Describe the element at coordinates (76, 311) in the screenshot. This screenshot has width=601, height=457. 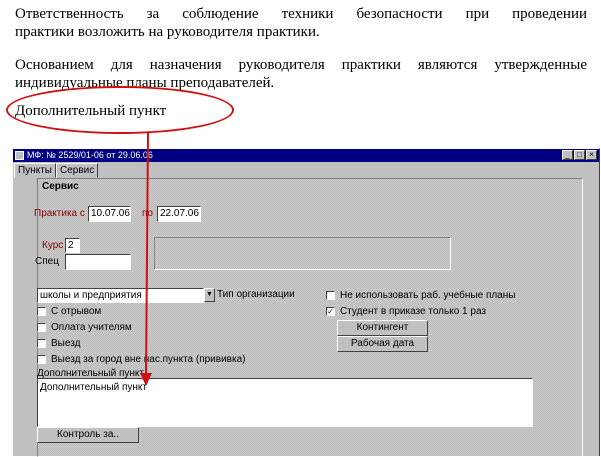
I see `checkbox-with-leave-label: С отрывом` at that location.